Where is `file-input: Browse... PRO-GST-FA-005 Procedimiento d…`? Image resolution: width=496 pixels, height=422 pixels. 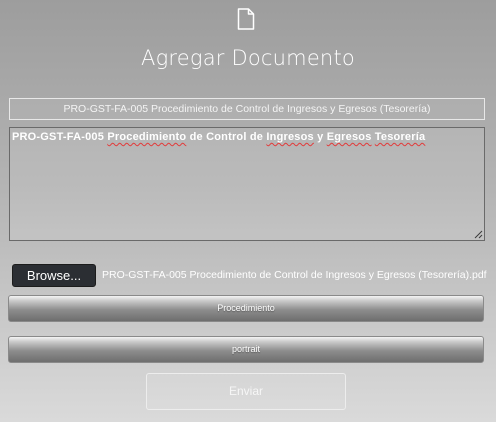 file-input: Browse... PRO-GST-FA-005 Procedimiento d… is located at coordinates (247, 275).